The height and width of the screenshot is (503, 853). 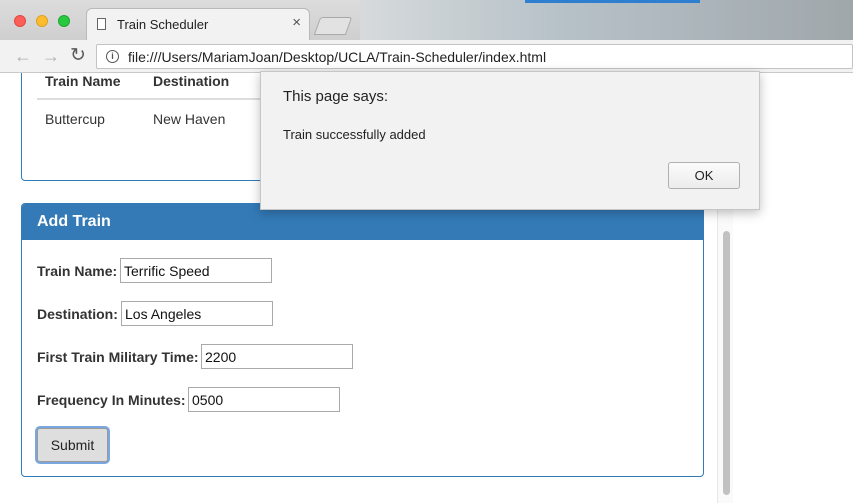 I want to click on tab-close-icon: ×, so click(x=296, y=23).